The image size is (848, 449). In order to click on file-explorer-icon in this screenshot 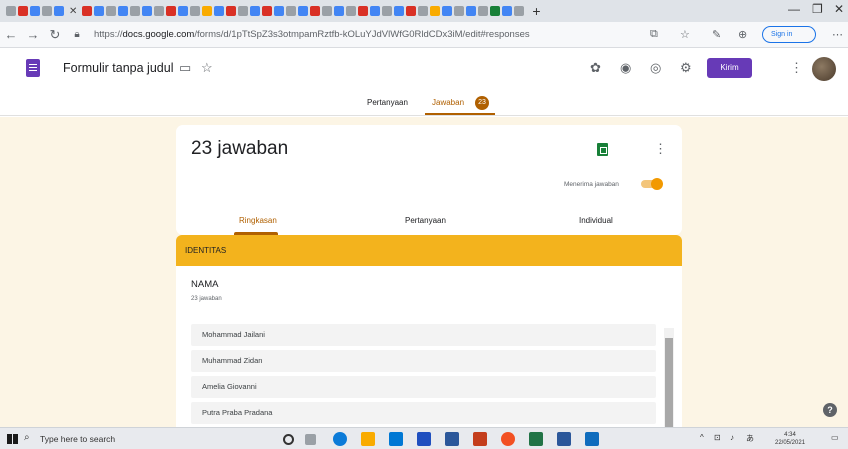, I will do `click(368, 439)`.